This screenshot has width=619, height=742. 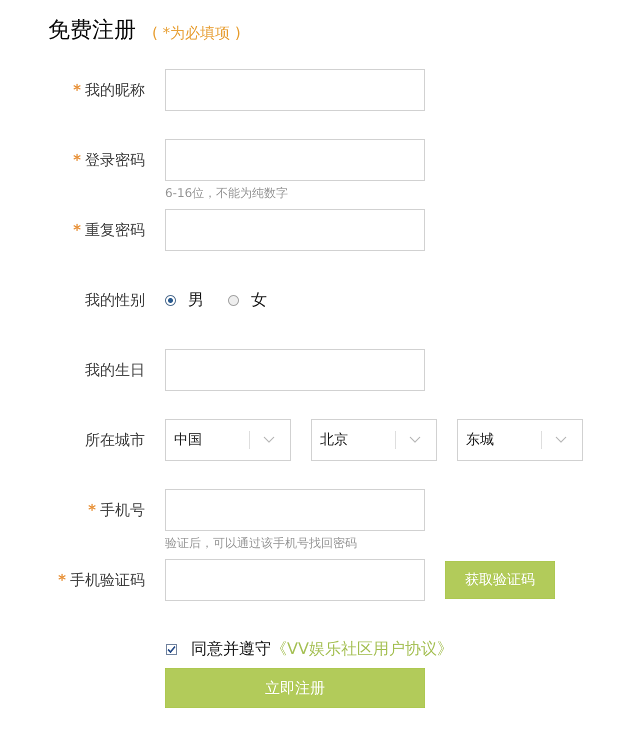 I want to click on dropdown: 北京, so click(x=374, y=440).